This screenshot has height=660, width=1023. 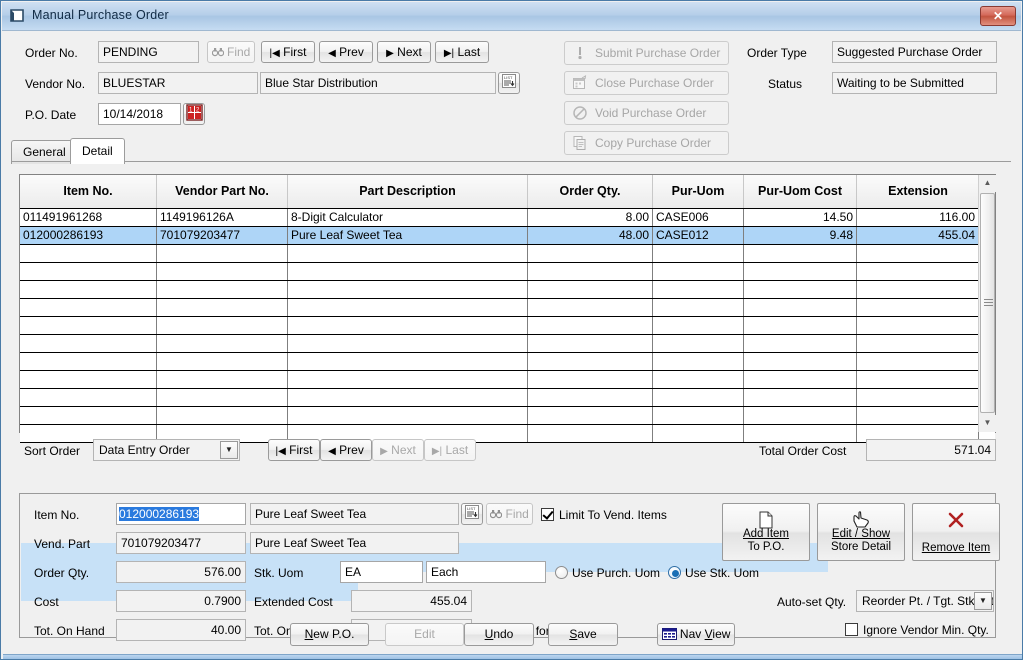 I want to click on close-purchase-order-label: Close Purchase Order, so click(x=654, y=83).